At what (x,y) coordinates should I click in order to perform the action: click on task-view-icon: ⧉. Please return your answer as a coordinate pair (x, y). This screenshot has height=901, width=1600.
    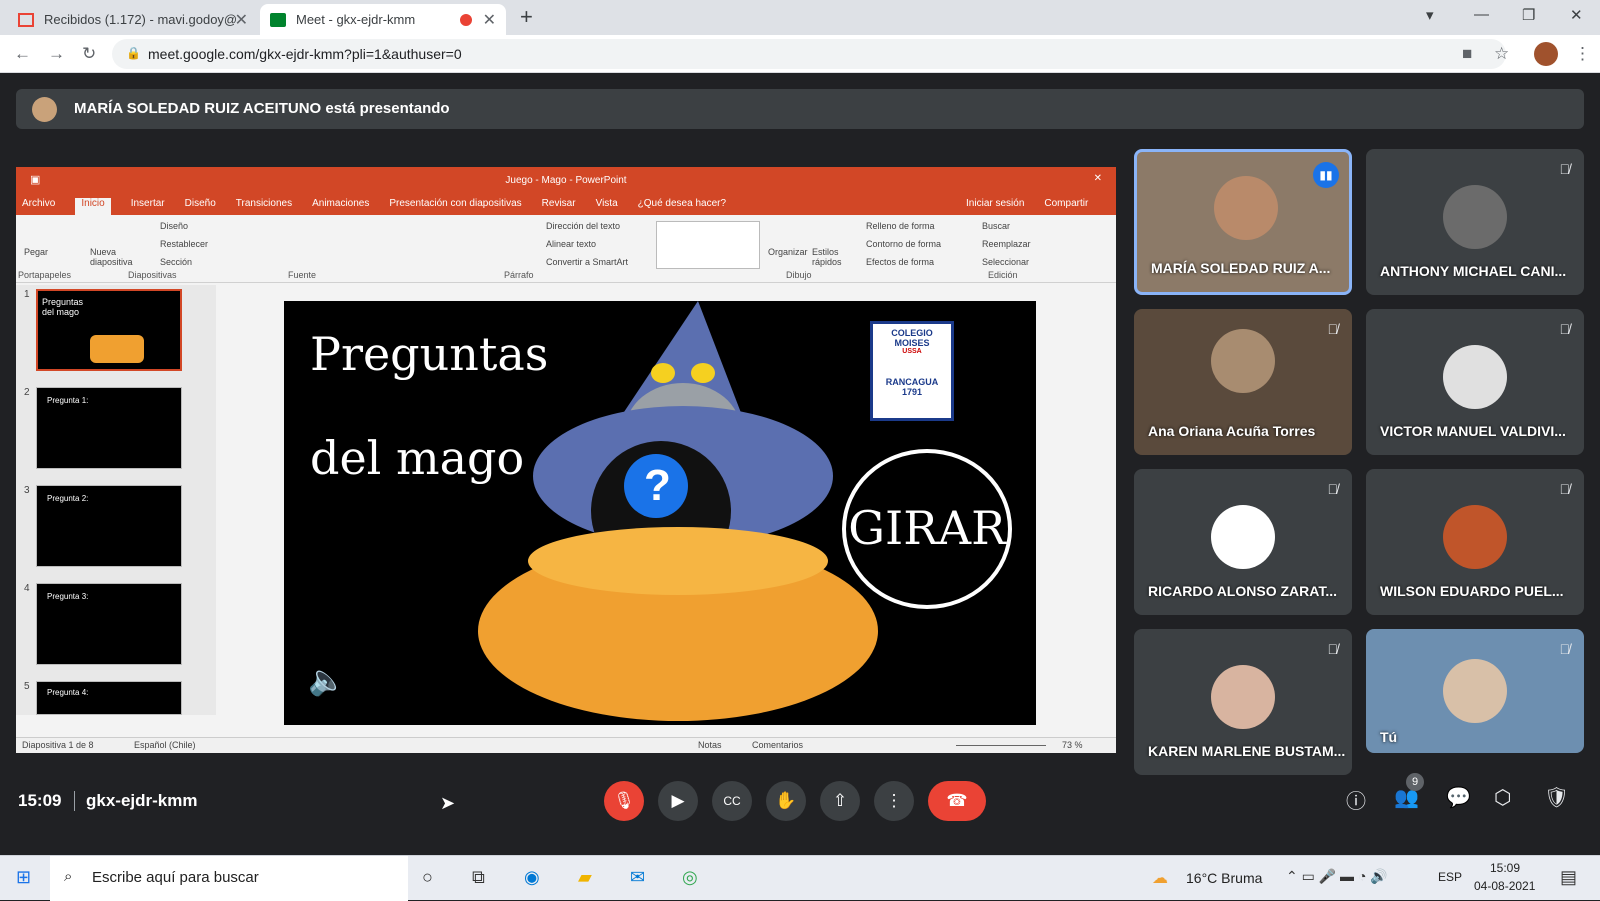
    Looking at the image, I should click on (478, 877).